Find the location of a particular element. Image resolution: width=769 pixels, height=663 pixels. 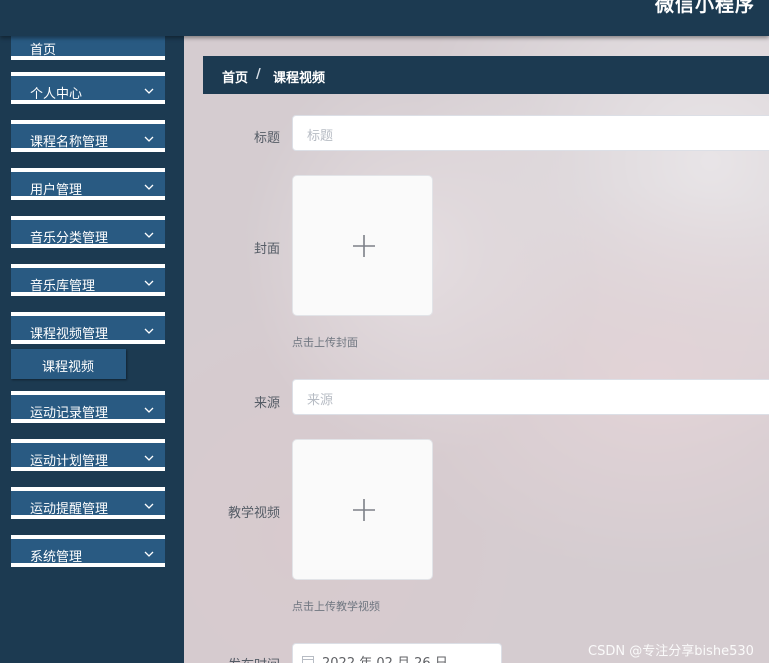

sidebar-item-course-videos: 课程视频管理 is located at coordinates (88, 328).